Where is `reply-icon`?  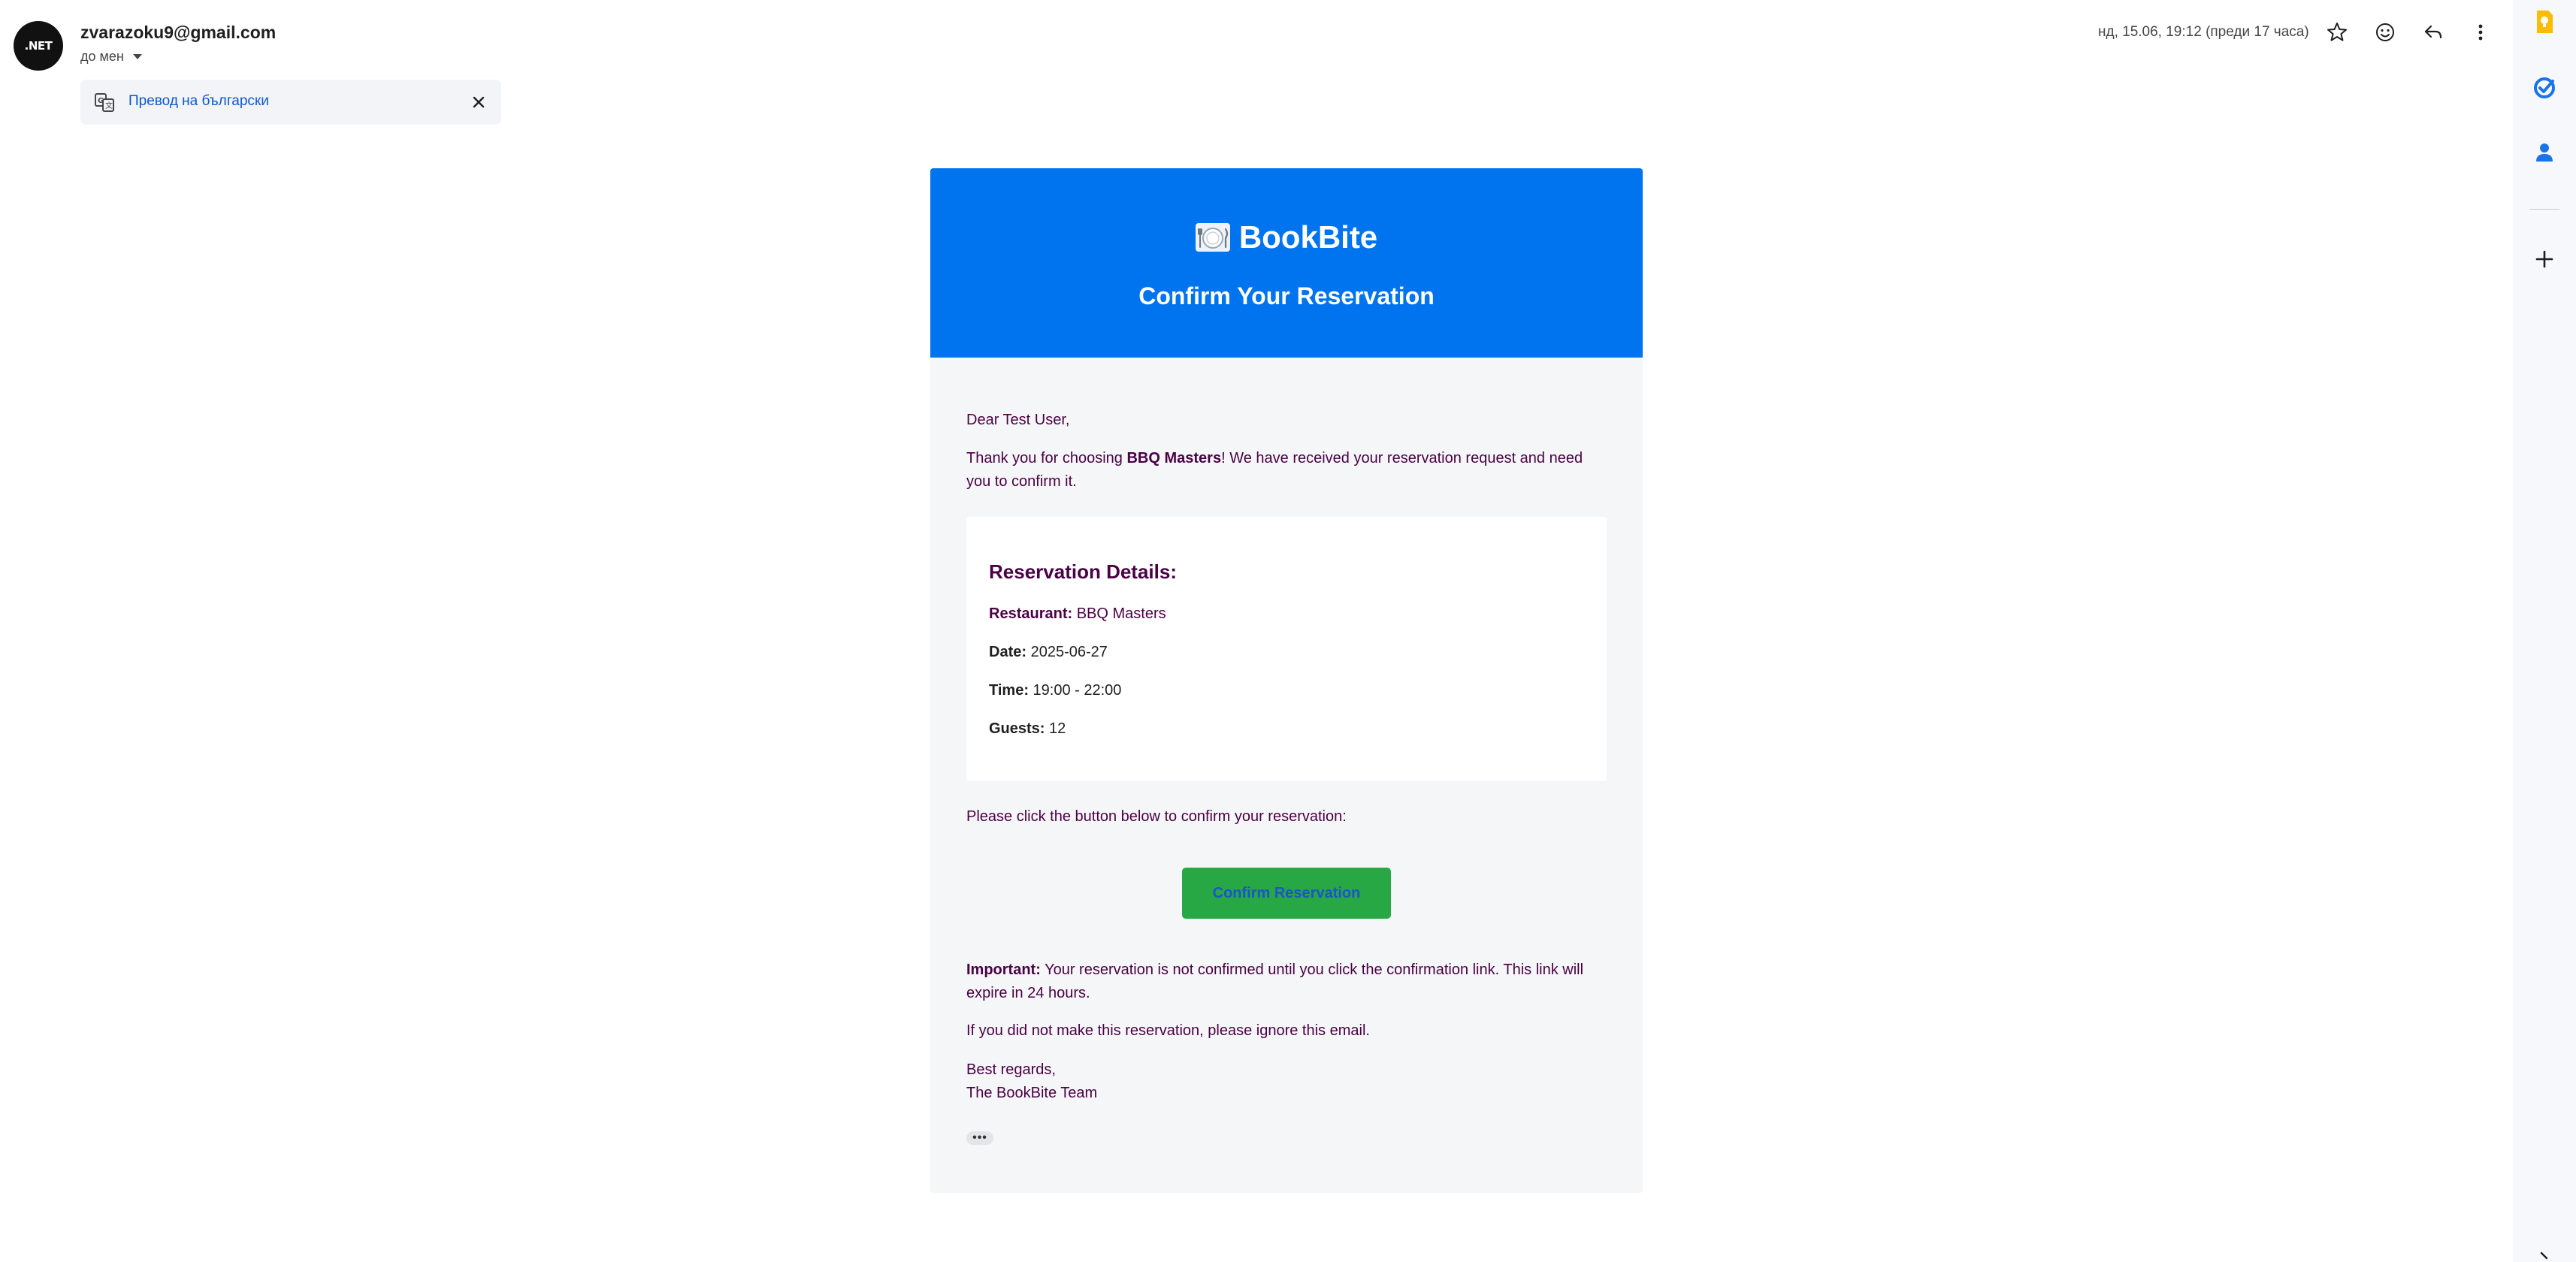 reply-icon is located at coordinates (2433, 32).